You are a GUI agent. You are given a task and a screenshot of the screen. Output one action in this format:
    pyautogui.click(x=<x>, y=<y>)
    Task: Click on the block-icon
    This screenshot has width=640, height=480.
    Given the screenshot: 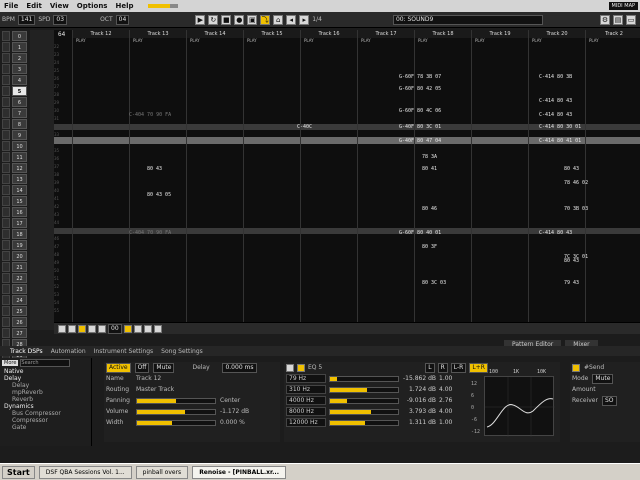 What is the action you would take?
    pyautogui.click(x=72, y=328)
    